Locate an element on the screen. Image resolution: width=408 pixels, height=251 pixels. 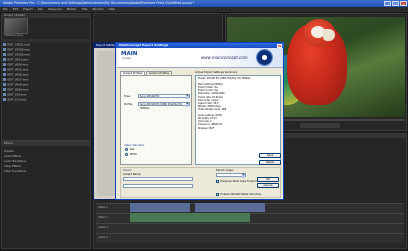
cancel-button: Cancel is located at coordinates (268, 185).